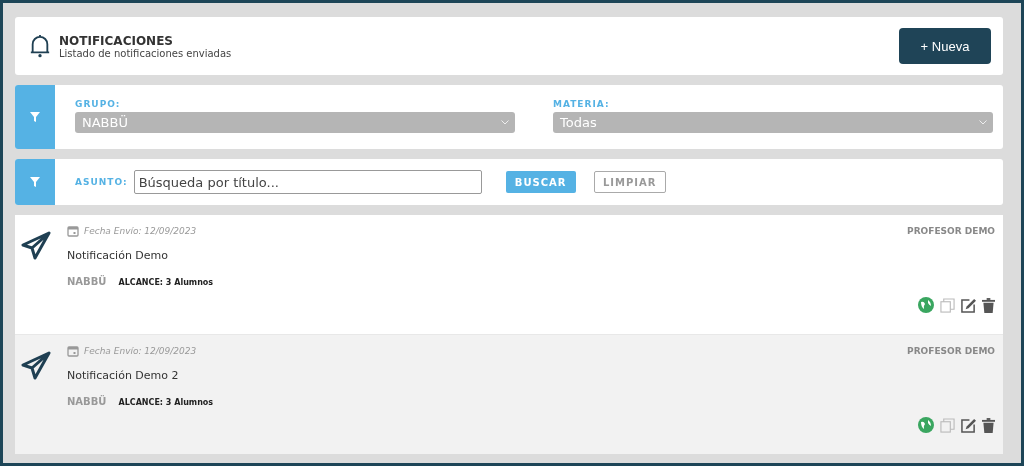 The width and height of the screenshot is (1024, 466). Describe the element at coordinates (945, 46) in the screenshot. I see `new-button: + Nueva` at that location.